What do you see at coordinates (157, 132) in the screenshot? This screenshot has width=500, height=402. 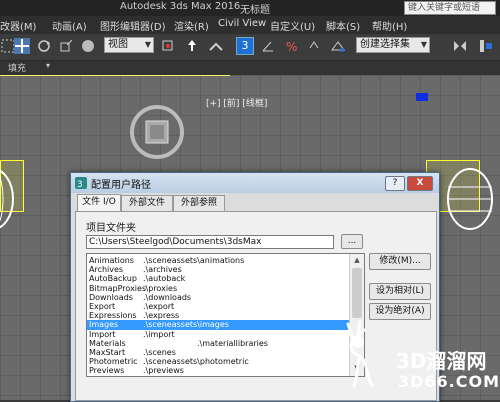 I see `viewcube-icon` at bounding box center [157, 132].